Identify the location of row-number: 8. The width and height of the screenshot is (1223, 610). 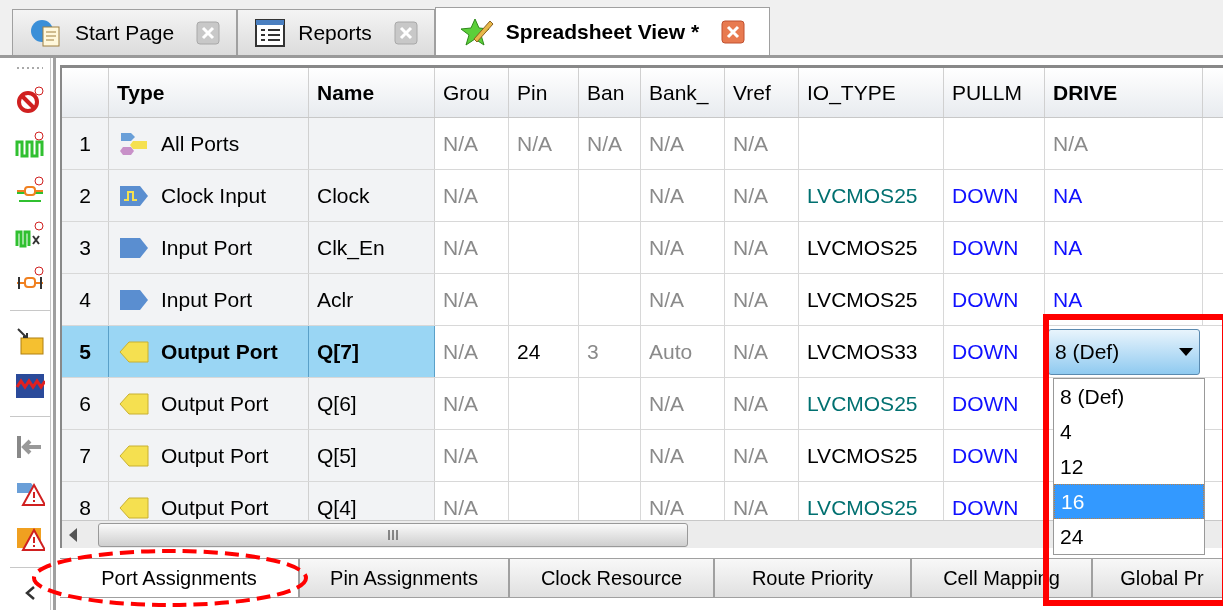
(85, 501).